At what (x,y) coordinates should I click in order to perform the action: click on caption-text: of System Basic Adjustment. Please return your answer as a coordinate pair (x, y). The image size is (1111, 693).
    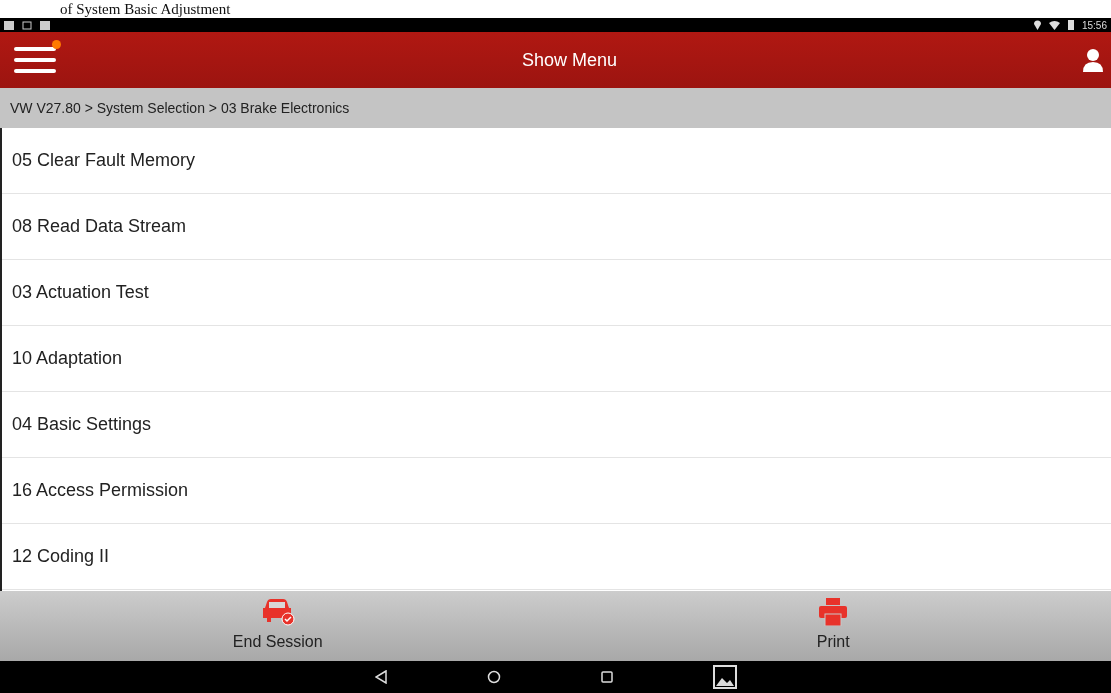
    Looking at the image, I should click on (145, 9).